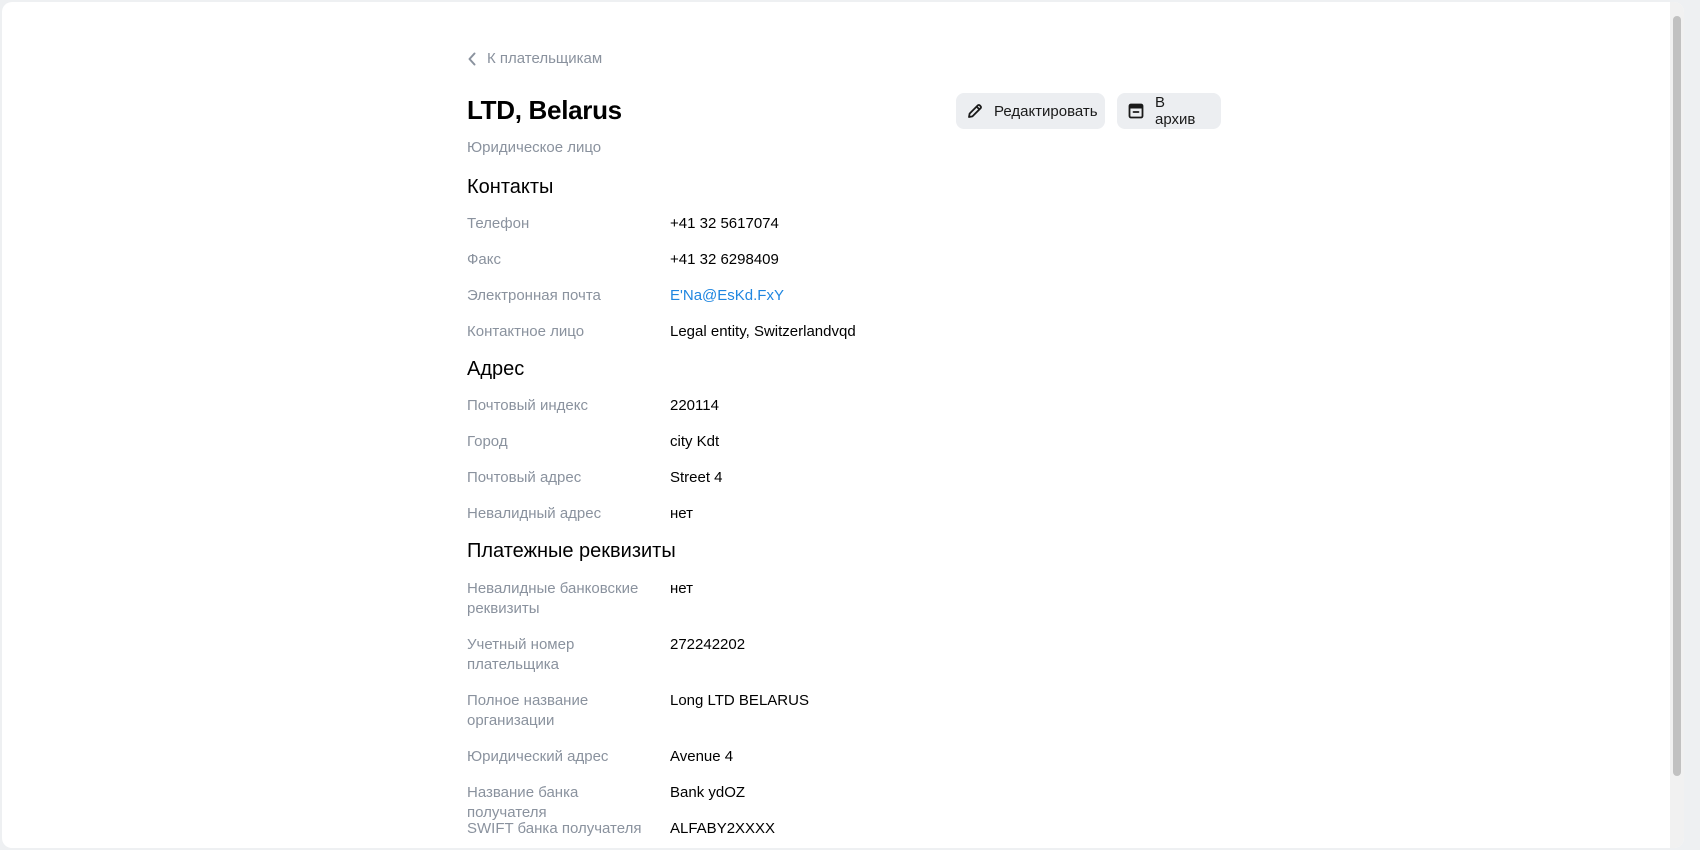  What do you see at coordinates (544, 110) in the screenshot?
I see `page-title: LTD, Belarus` at bounding box center [544, 110].